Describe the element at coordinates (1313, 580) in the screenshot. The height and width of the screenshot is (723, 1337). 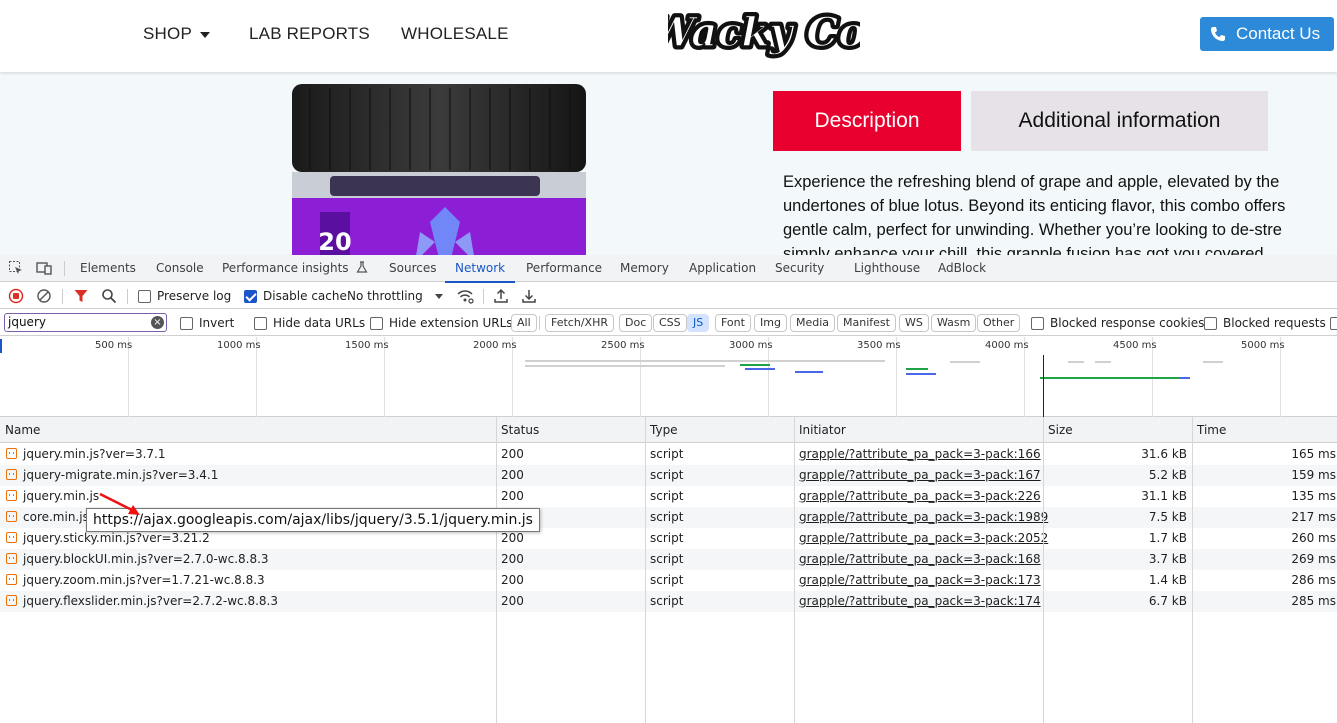
I see `cell-time: 286 ms` at that location.